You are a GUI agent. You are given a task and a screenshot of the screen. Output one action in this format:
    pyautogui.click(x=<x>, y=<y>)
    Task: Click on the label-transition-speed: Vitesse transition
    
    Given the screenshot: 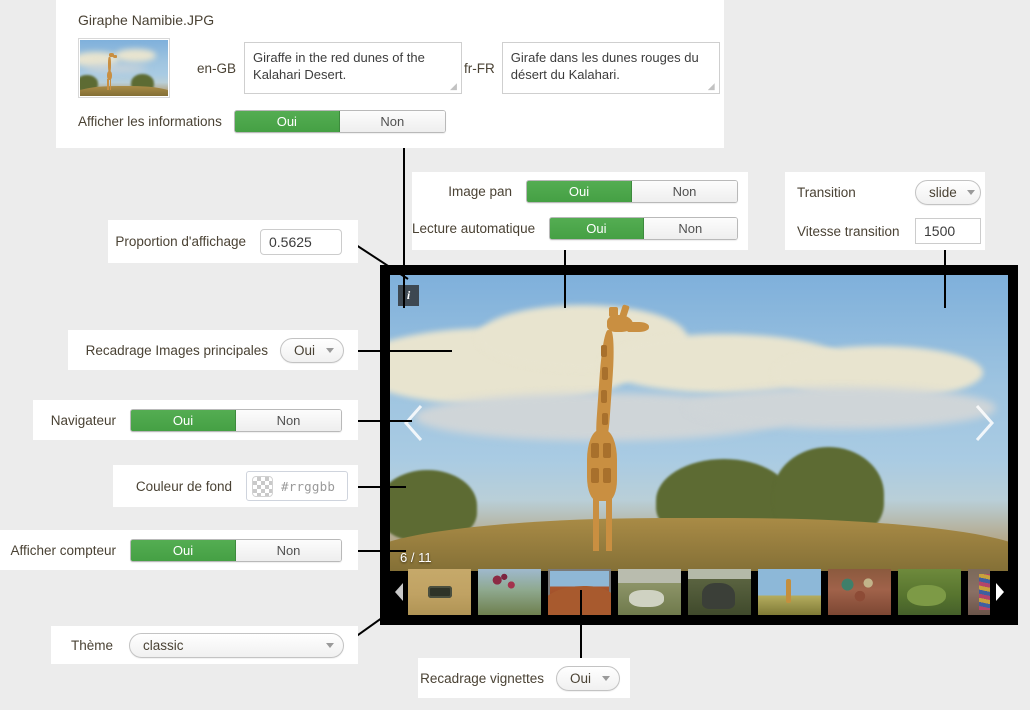 What is the action you would take?
    pyautogui.click(x=848, y=231)
    